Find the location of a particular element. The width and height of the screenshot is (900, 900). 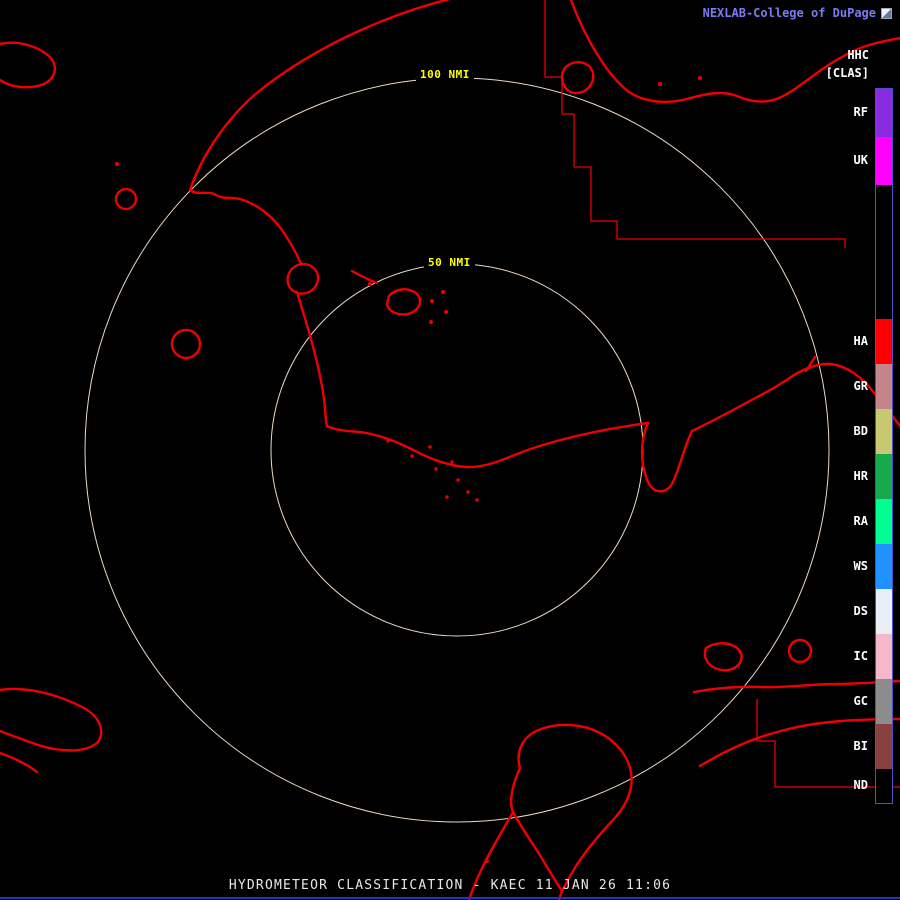

legend-label-gc: GC is located at coordinates (860, 700).